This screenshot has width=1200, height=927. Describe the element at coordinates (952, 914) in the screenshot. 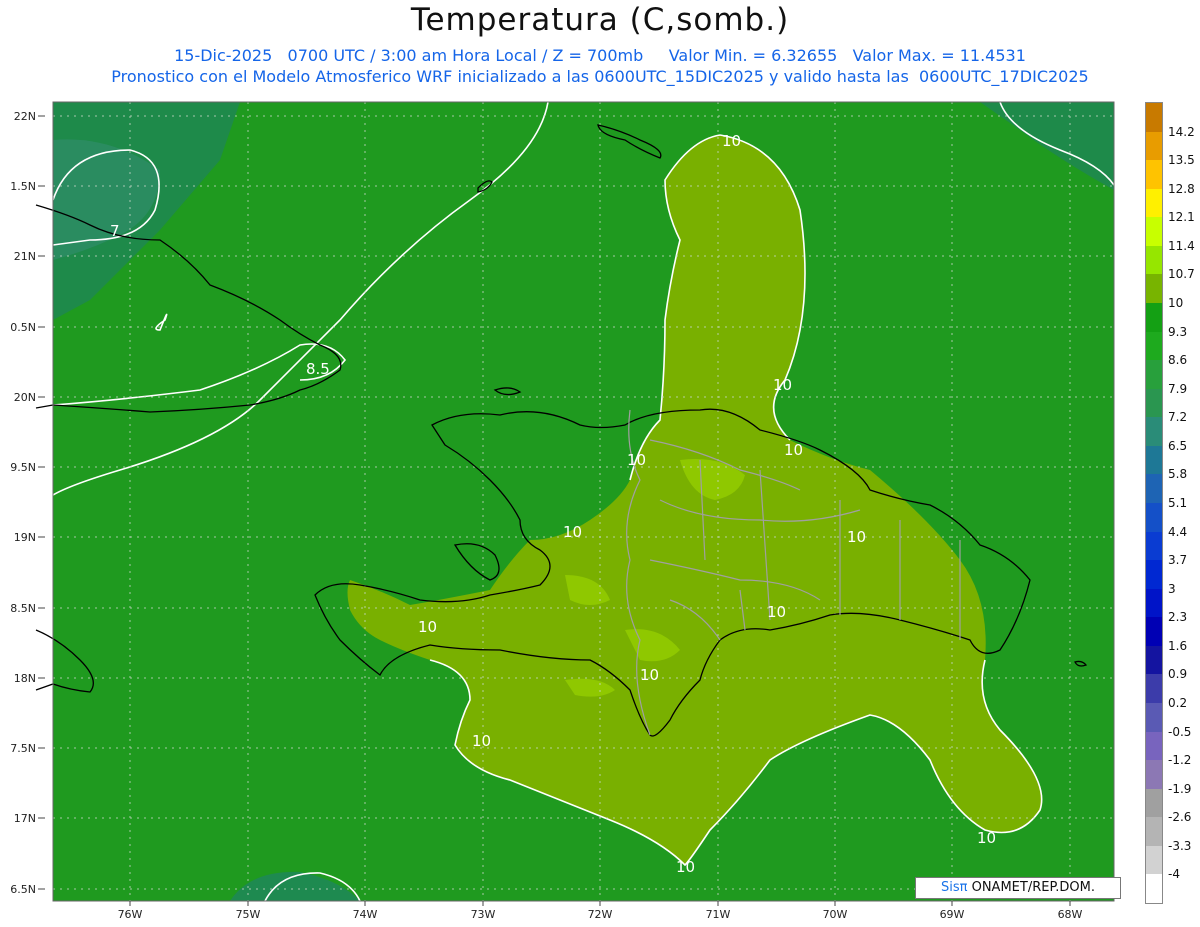

I see `x-tick-label: 69W` at that location.